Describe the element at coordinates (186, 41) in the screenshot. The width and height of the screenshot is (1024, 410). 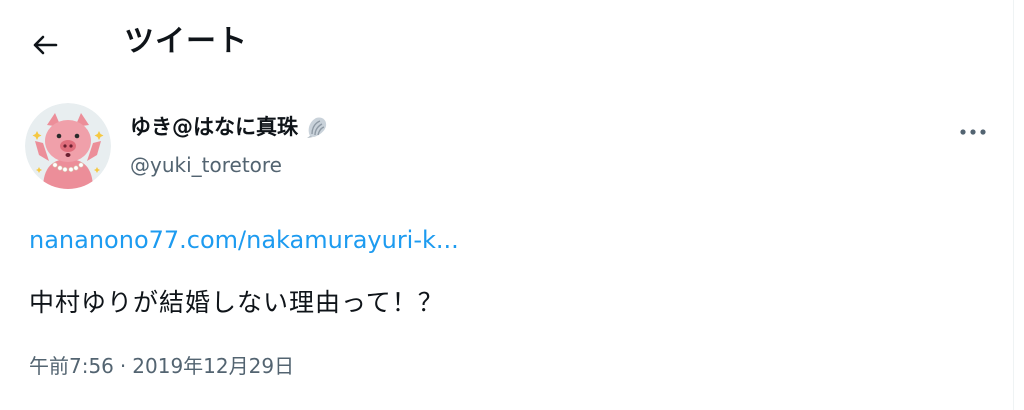
I see `page-title: ツイート` at that location.